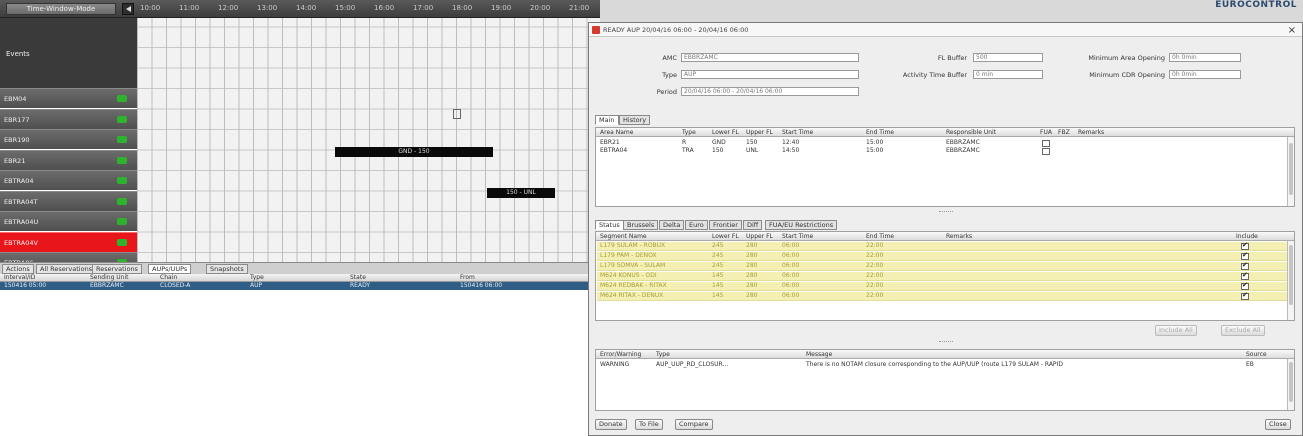 The width and height of the screenshot is (1303, 436). I want to click on exclude-all-button: Exclude All, so click(1243, 330).